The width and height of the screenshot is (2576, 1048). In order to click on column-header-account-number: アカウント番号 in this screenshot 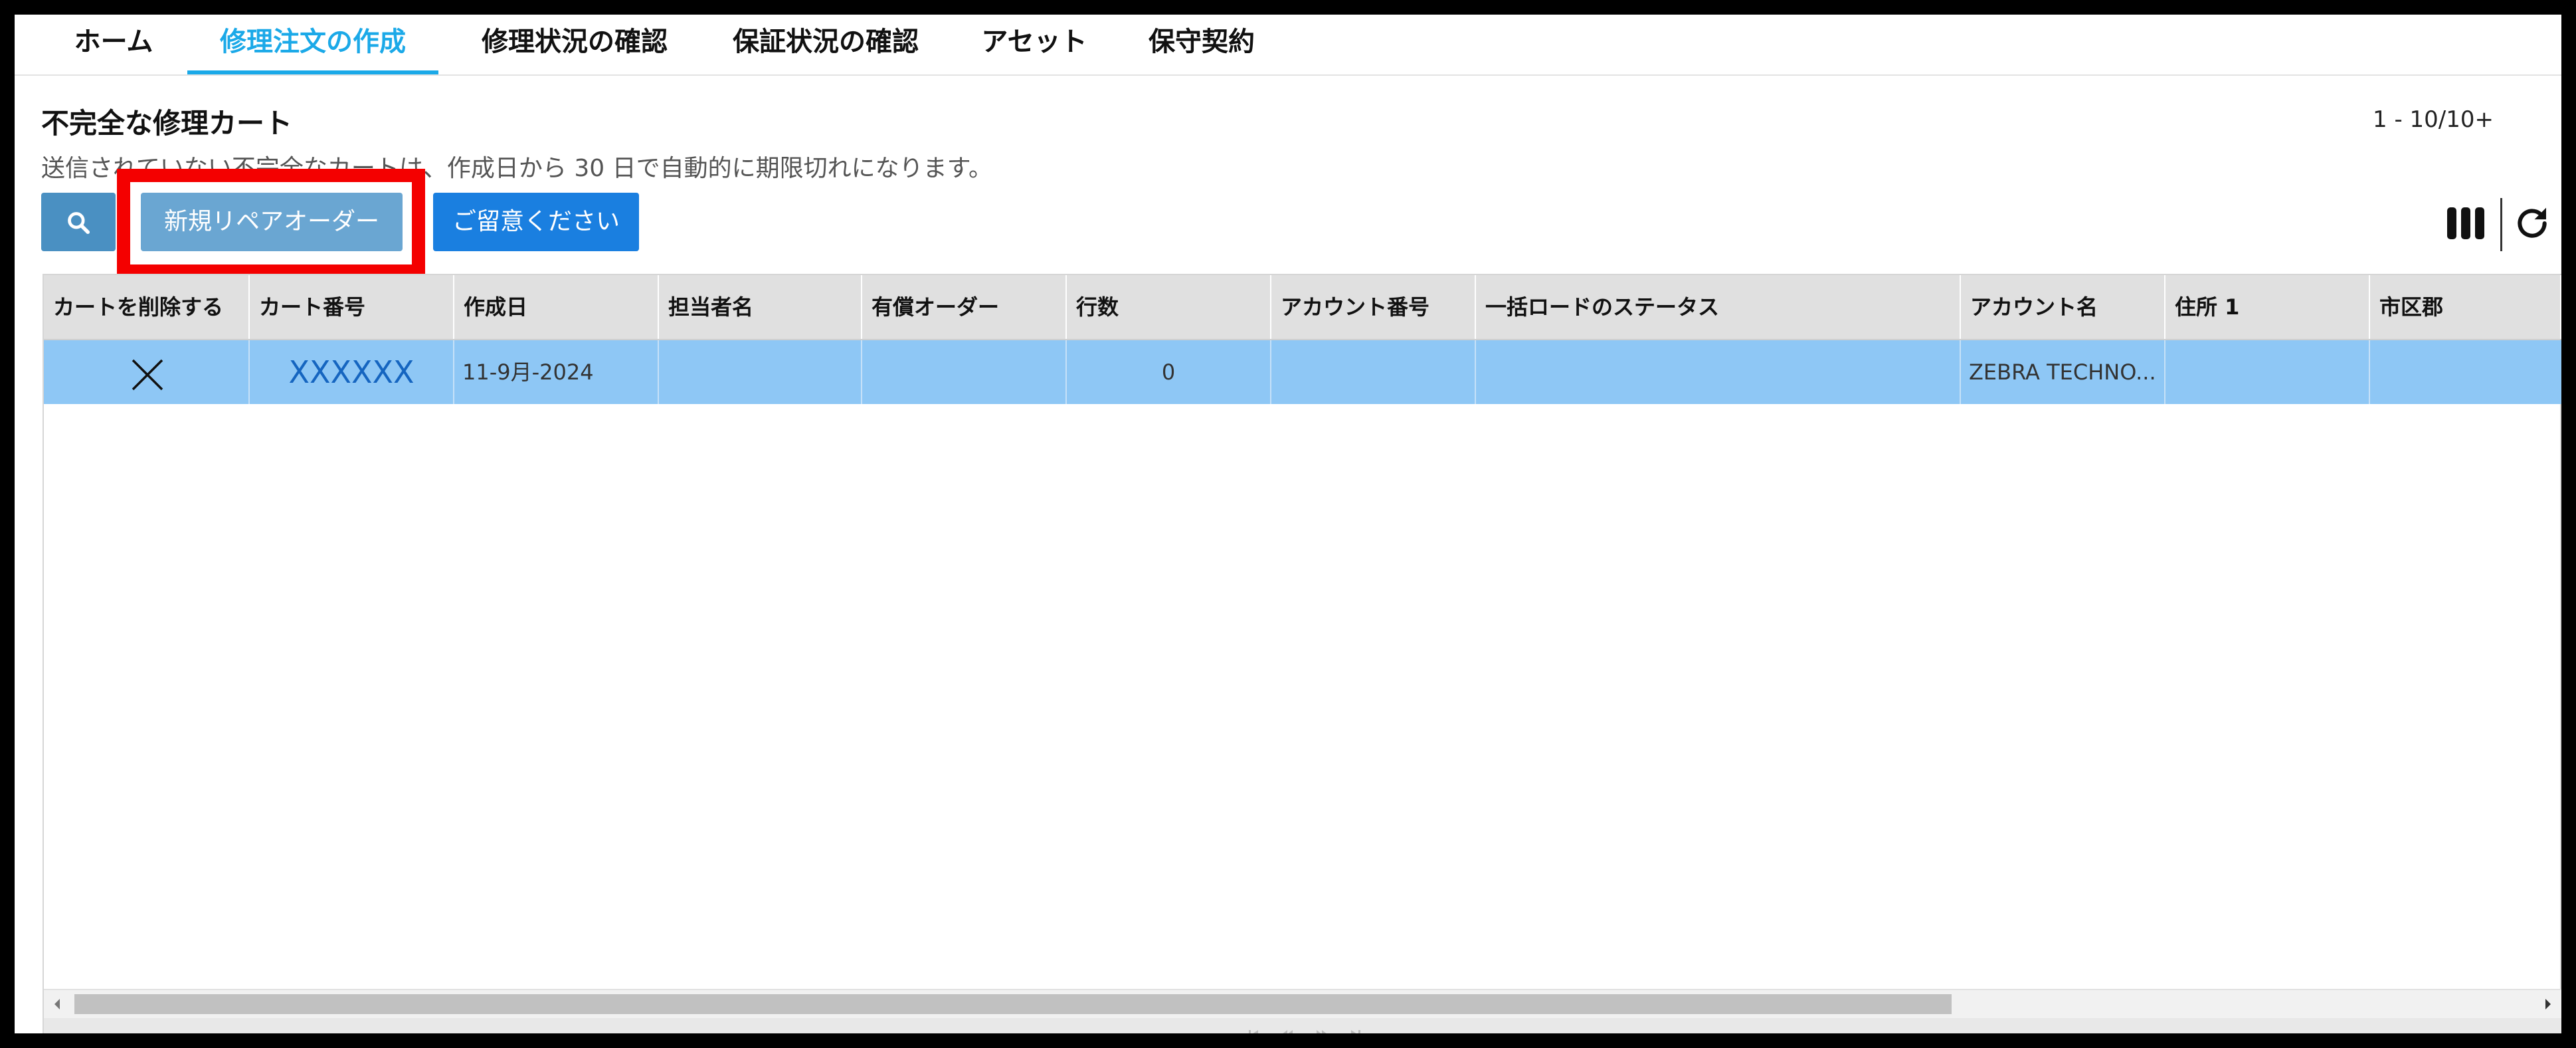, I will do `click(1373, 307)`.